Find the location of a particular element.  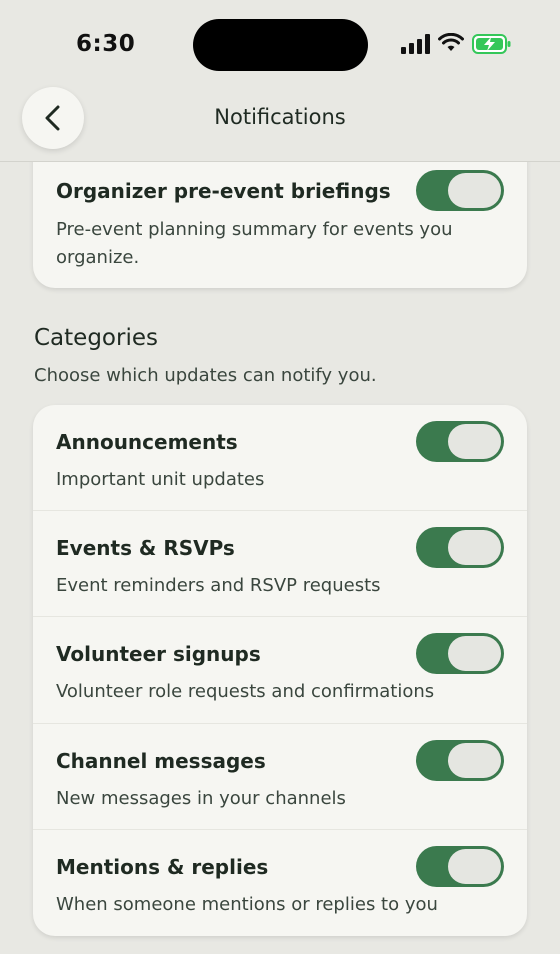

wifi-icon is located at coordinates (451, 42).